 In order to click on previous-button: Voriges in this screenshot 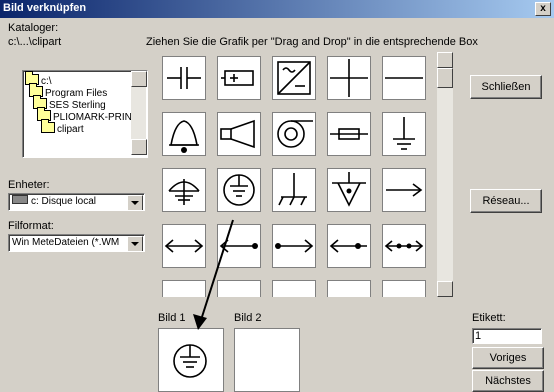, I will do `click(508, 358)`.